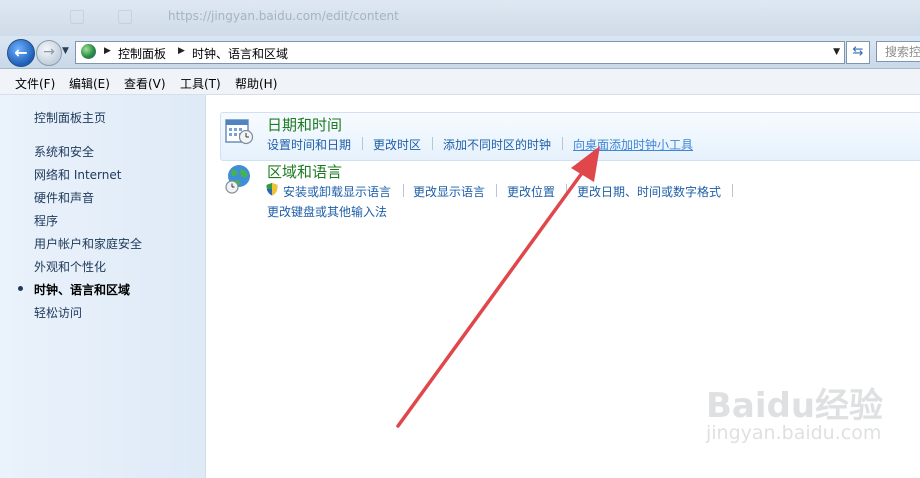 The height and width of the screenshot is (478, 920). I want to click on sidebar-item-network: 网络和 Internet, so click(77, 174).